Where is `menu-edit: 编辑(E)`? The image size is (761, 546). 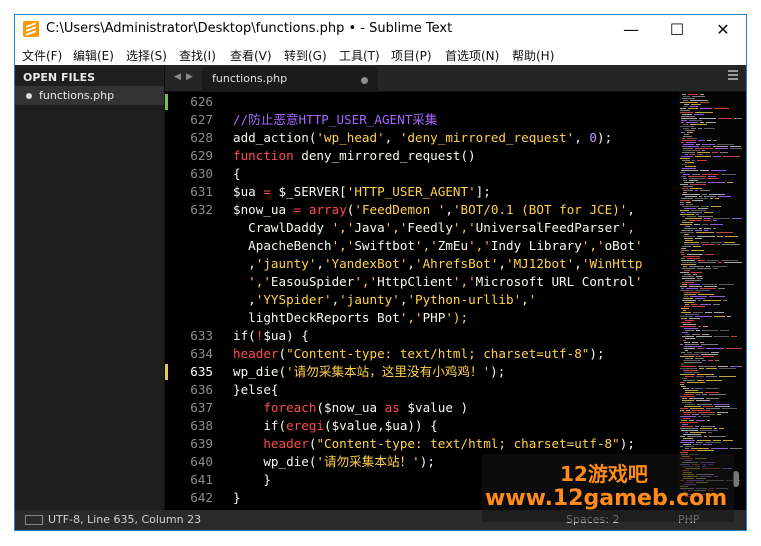
menu-edit: 编辑(E) is located at coordinates (93, 55).